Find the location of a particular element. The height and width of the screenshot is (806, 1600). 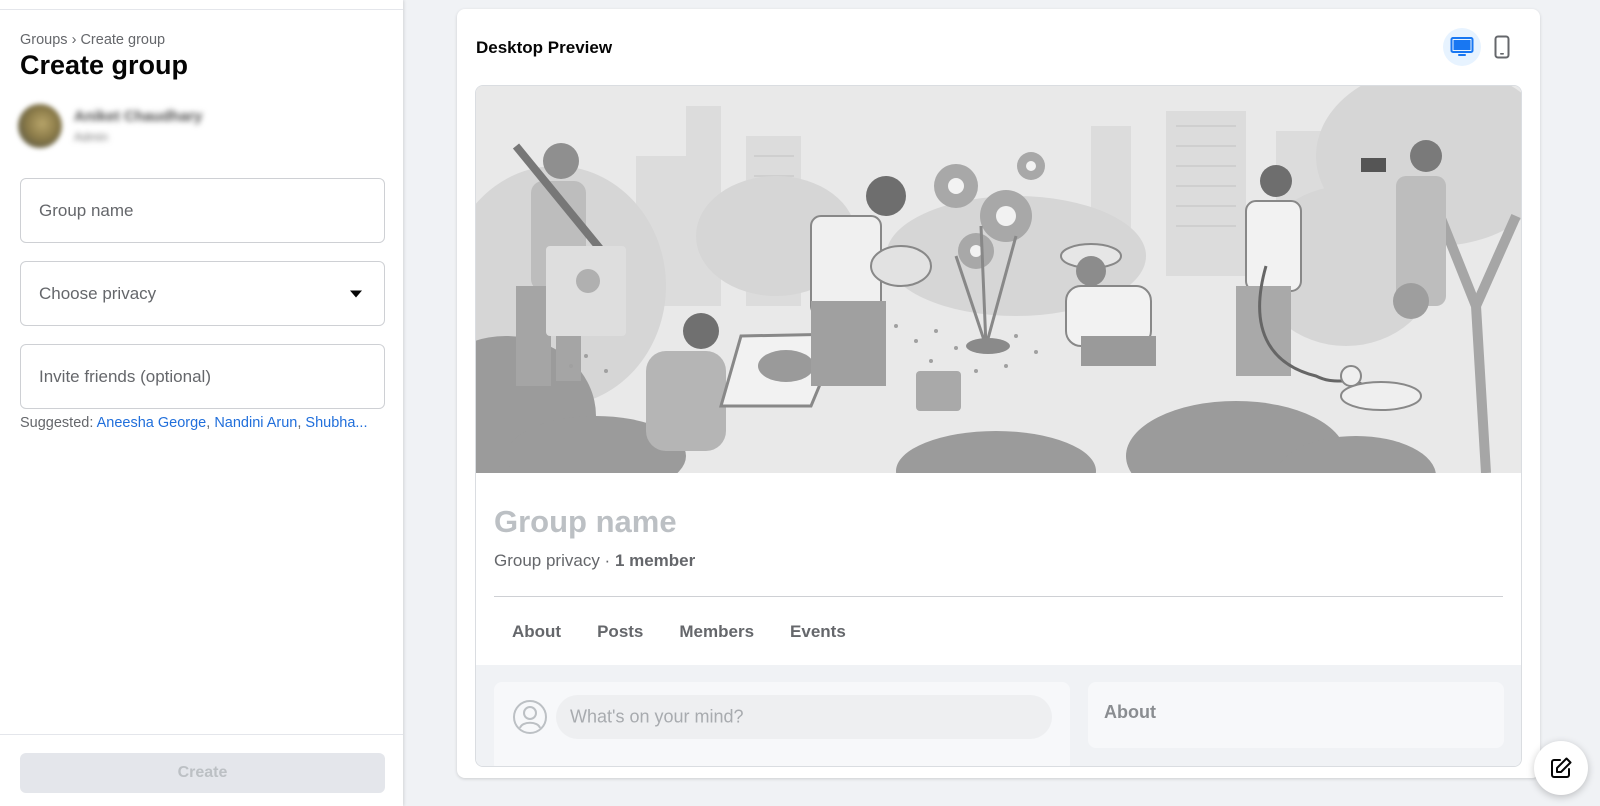

privacy-select: Choose privacy is located at coordinates (202, 293).